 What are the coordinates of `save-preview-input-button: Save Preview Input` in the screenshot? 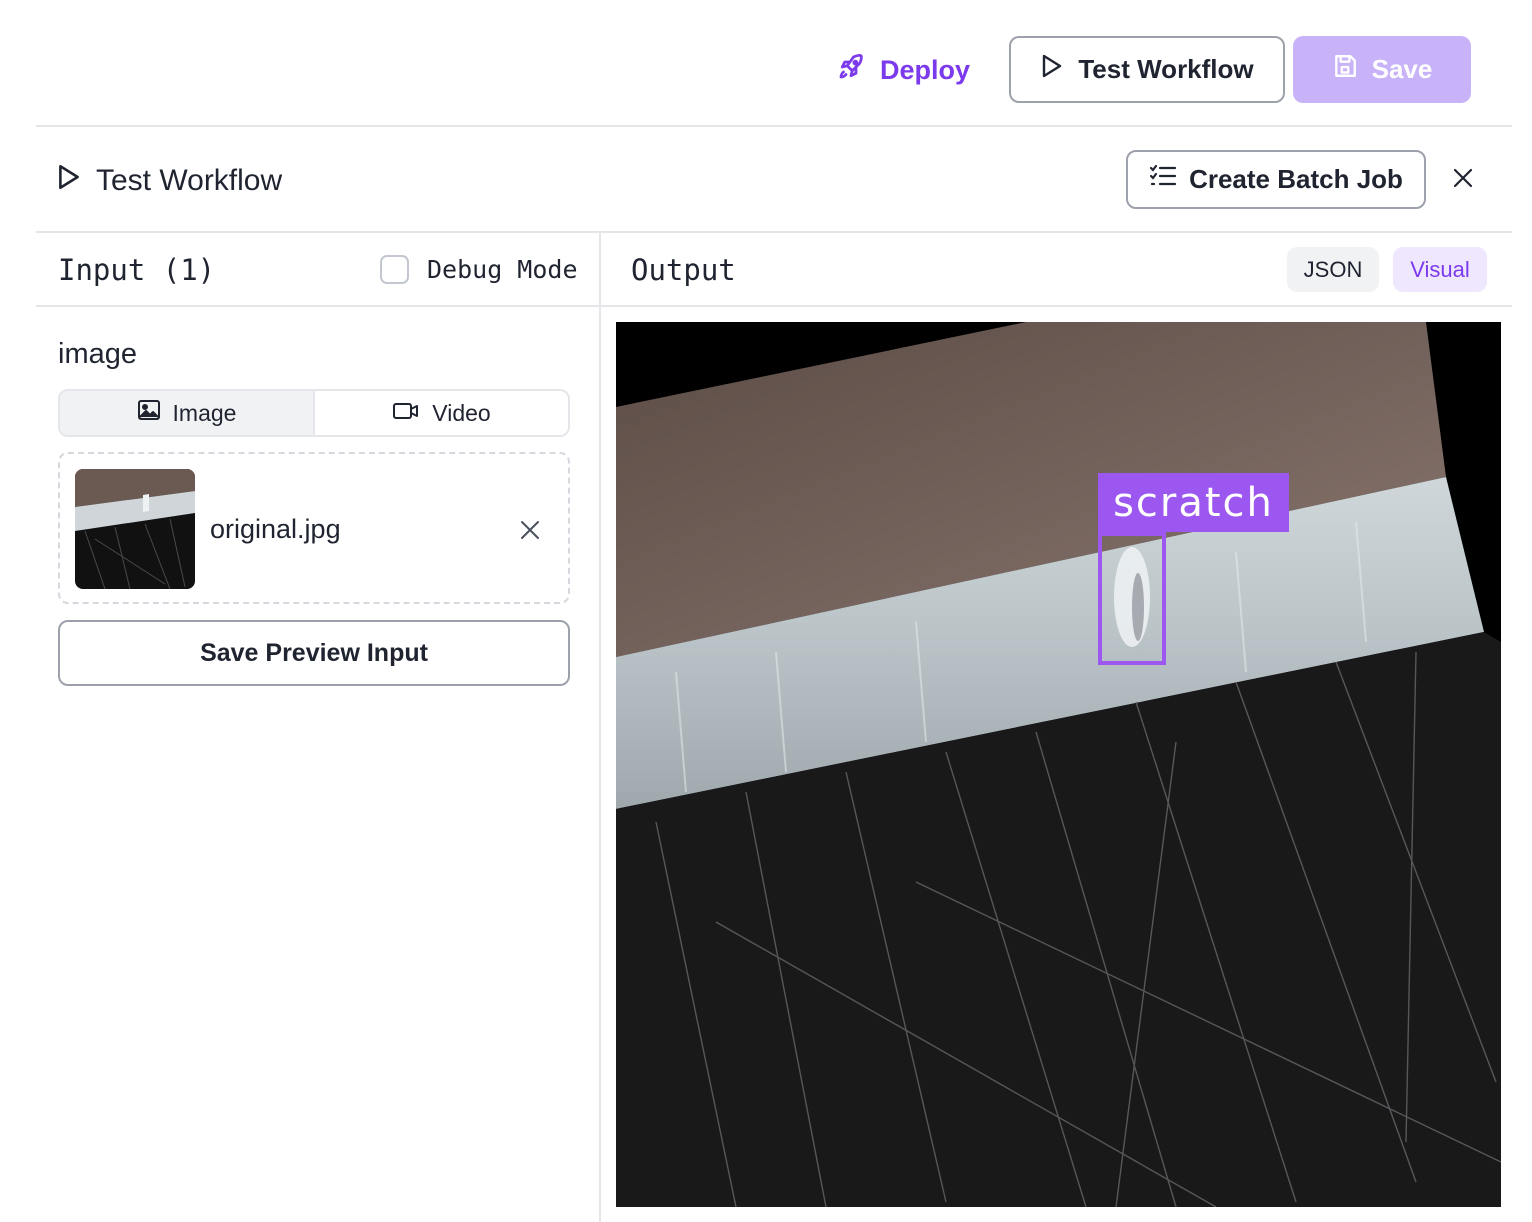 It's located at (314, 653).